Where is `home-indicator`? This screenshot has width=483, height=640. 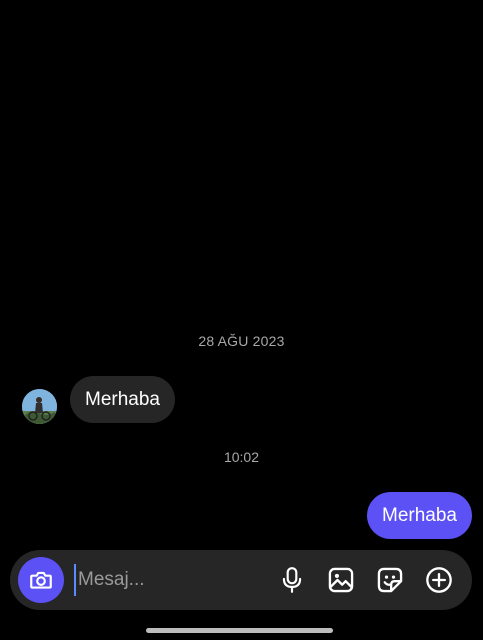
home-indicator is located at coordinates (239, 630).